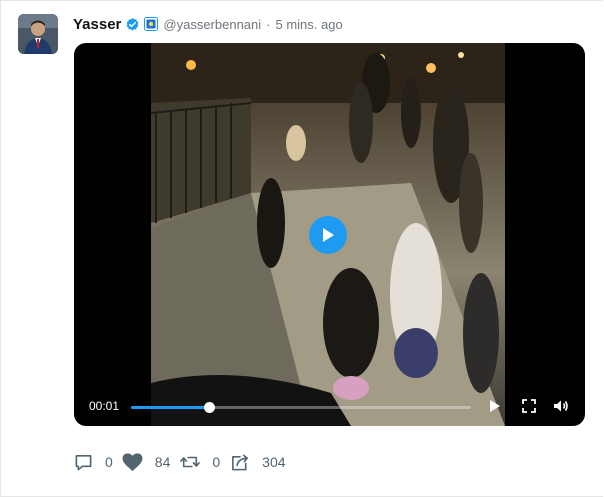 This screenshot has width=604, height=497. Describe the element at coordinates (216, 462) in the screenshot. I see `retweet-count: 0` at that location.